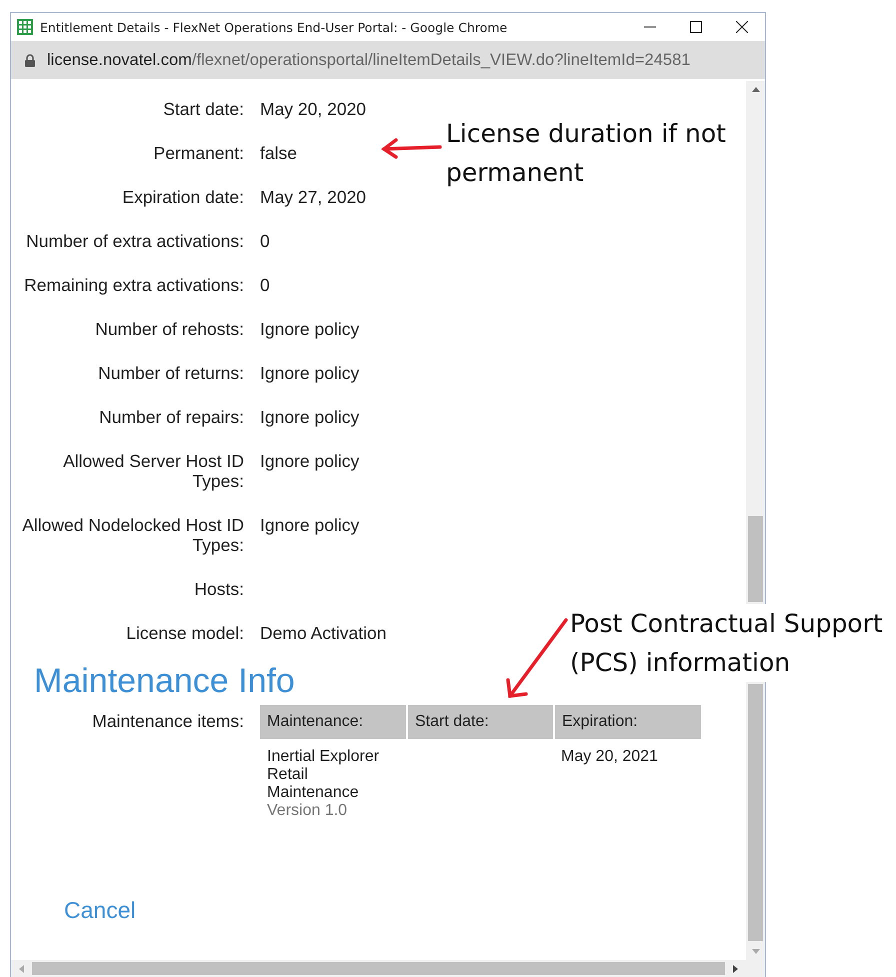 This screenshot has width=896, height=977. Describe the element at coordinates (480, 722) in the screenshot. I see `column-header: Start date:` at that location.